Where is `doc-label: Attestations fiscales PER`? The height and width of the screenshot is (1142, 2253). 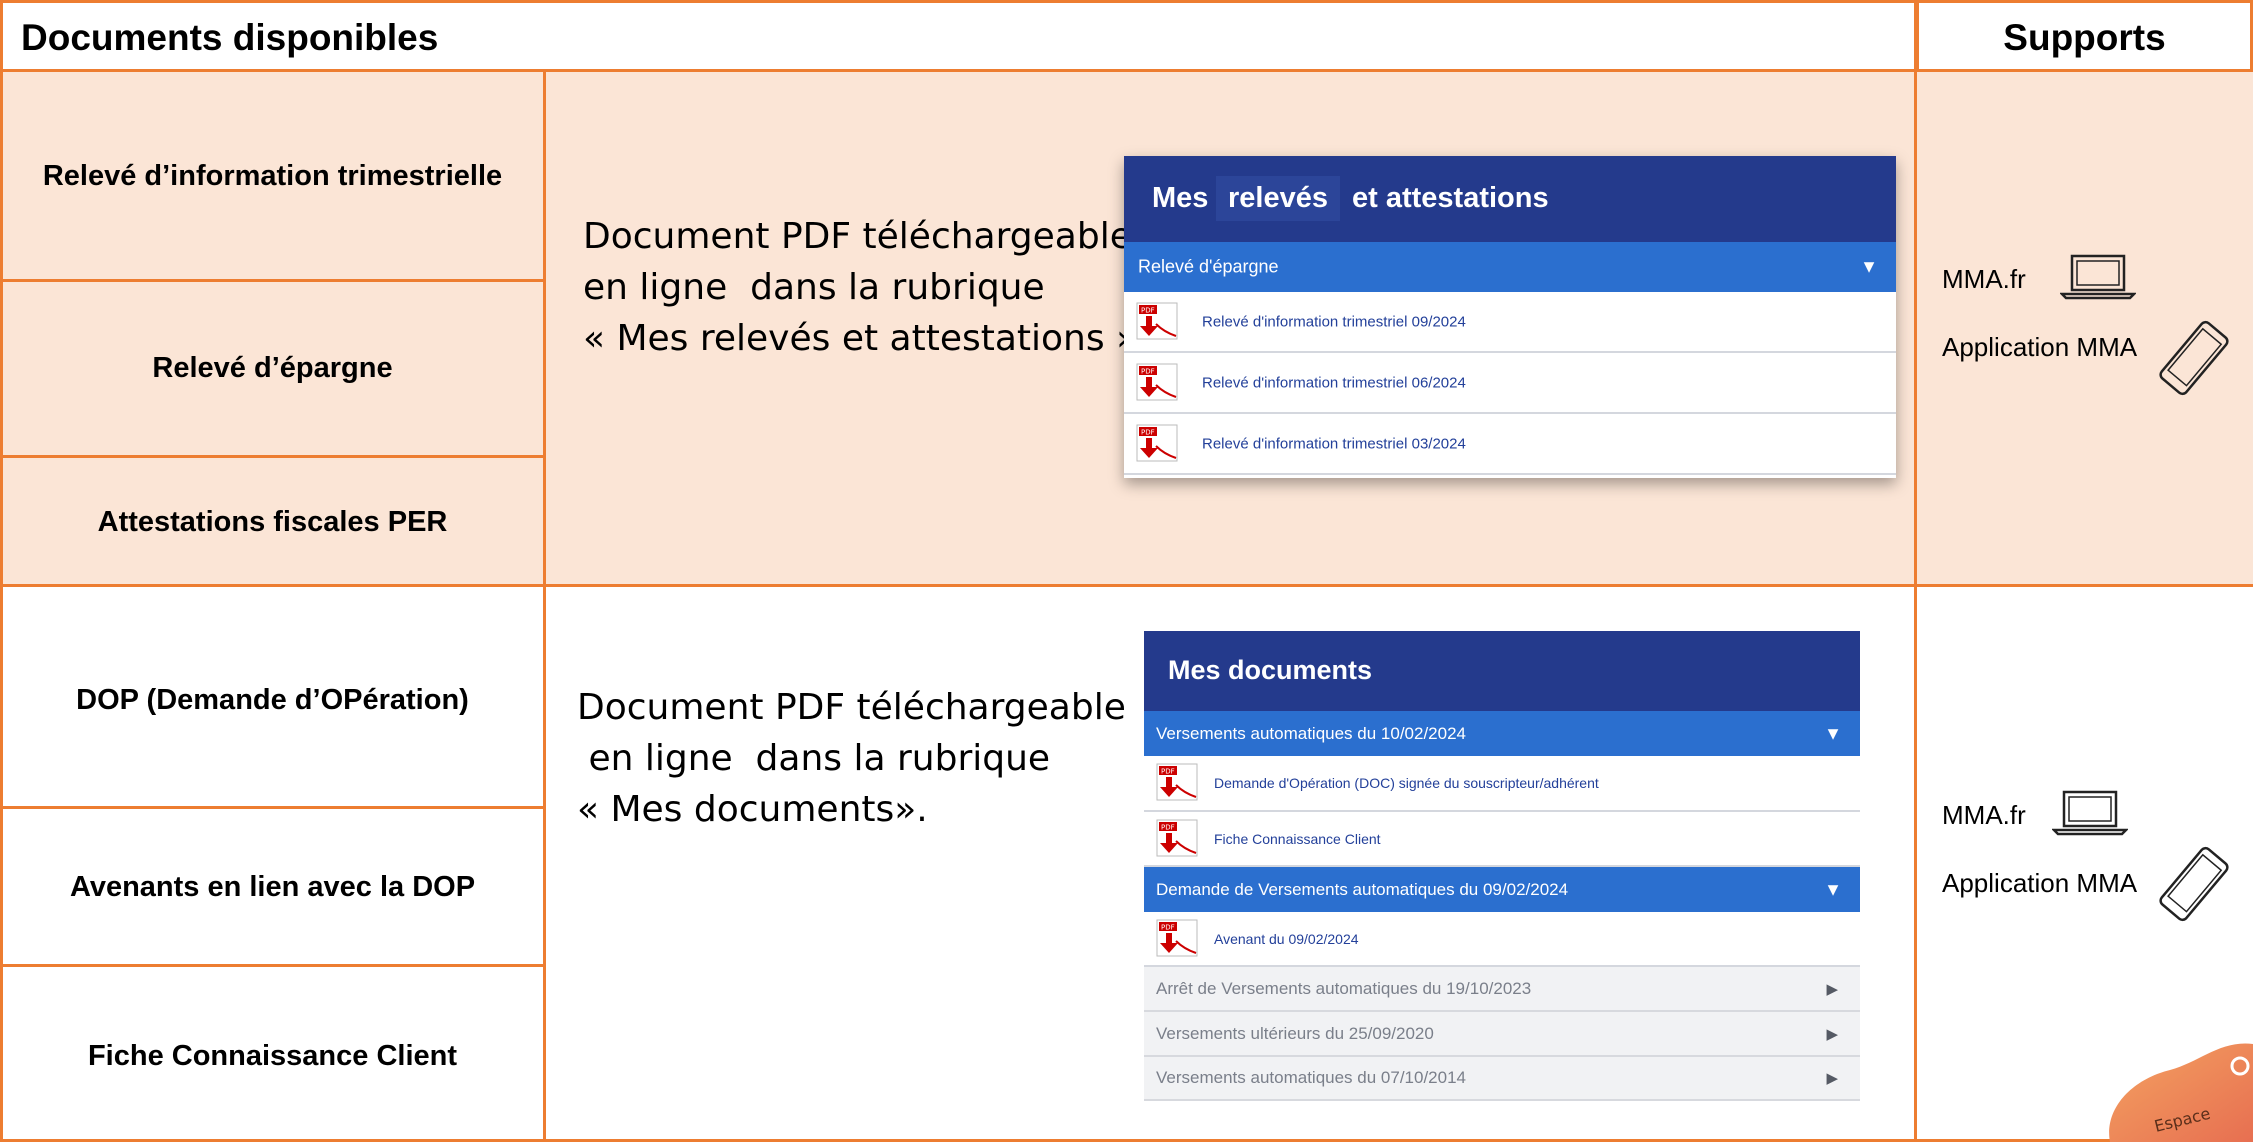 doc-label: Attestations fiscales PER is located at coordinates (272, 522).